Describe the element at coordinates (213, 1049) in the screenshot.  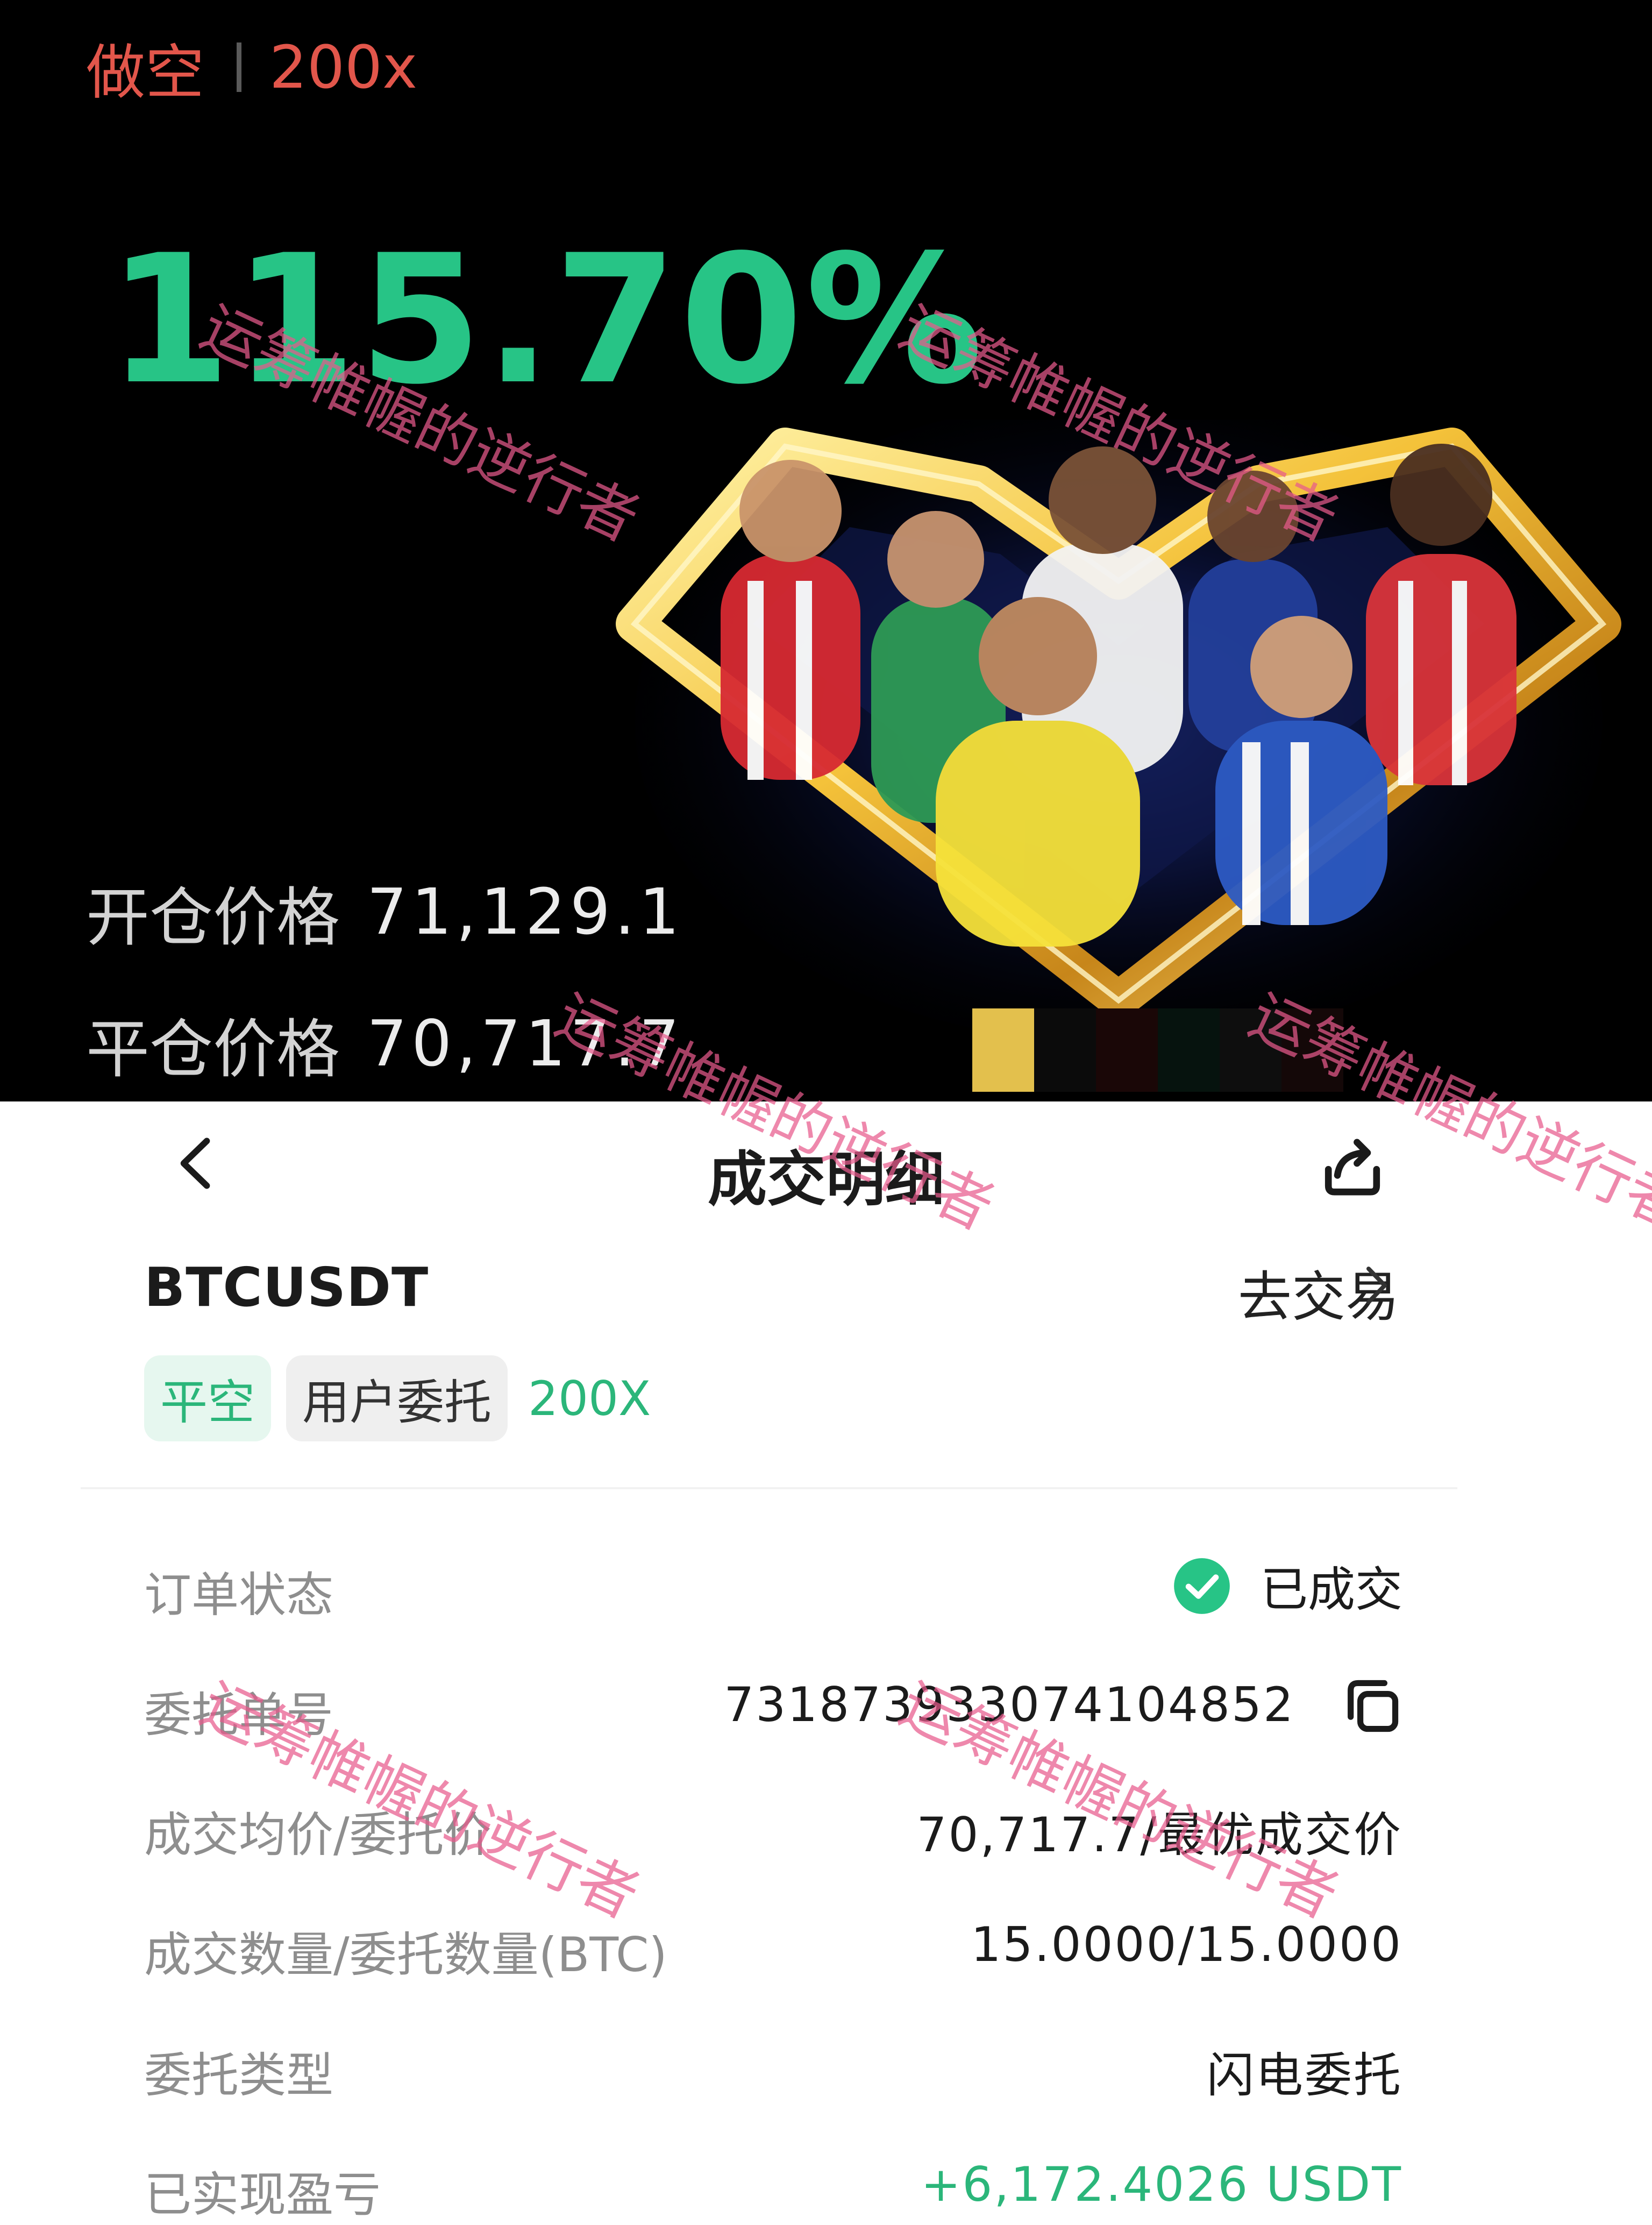
I see `close-price-label: 平仓价格` at that location.